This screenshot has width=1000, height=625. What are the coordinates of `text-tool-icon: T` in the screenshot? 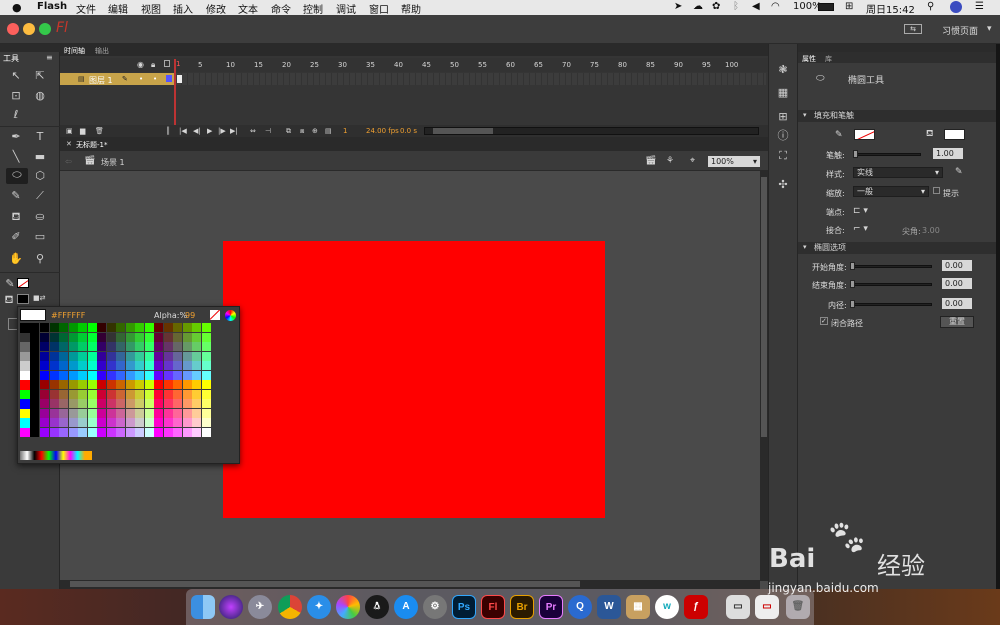 It's located at (40, 137).